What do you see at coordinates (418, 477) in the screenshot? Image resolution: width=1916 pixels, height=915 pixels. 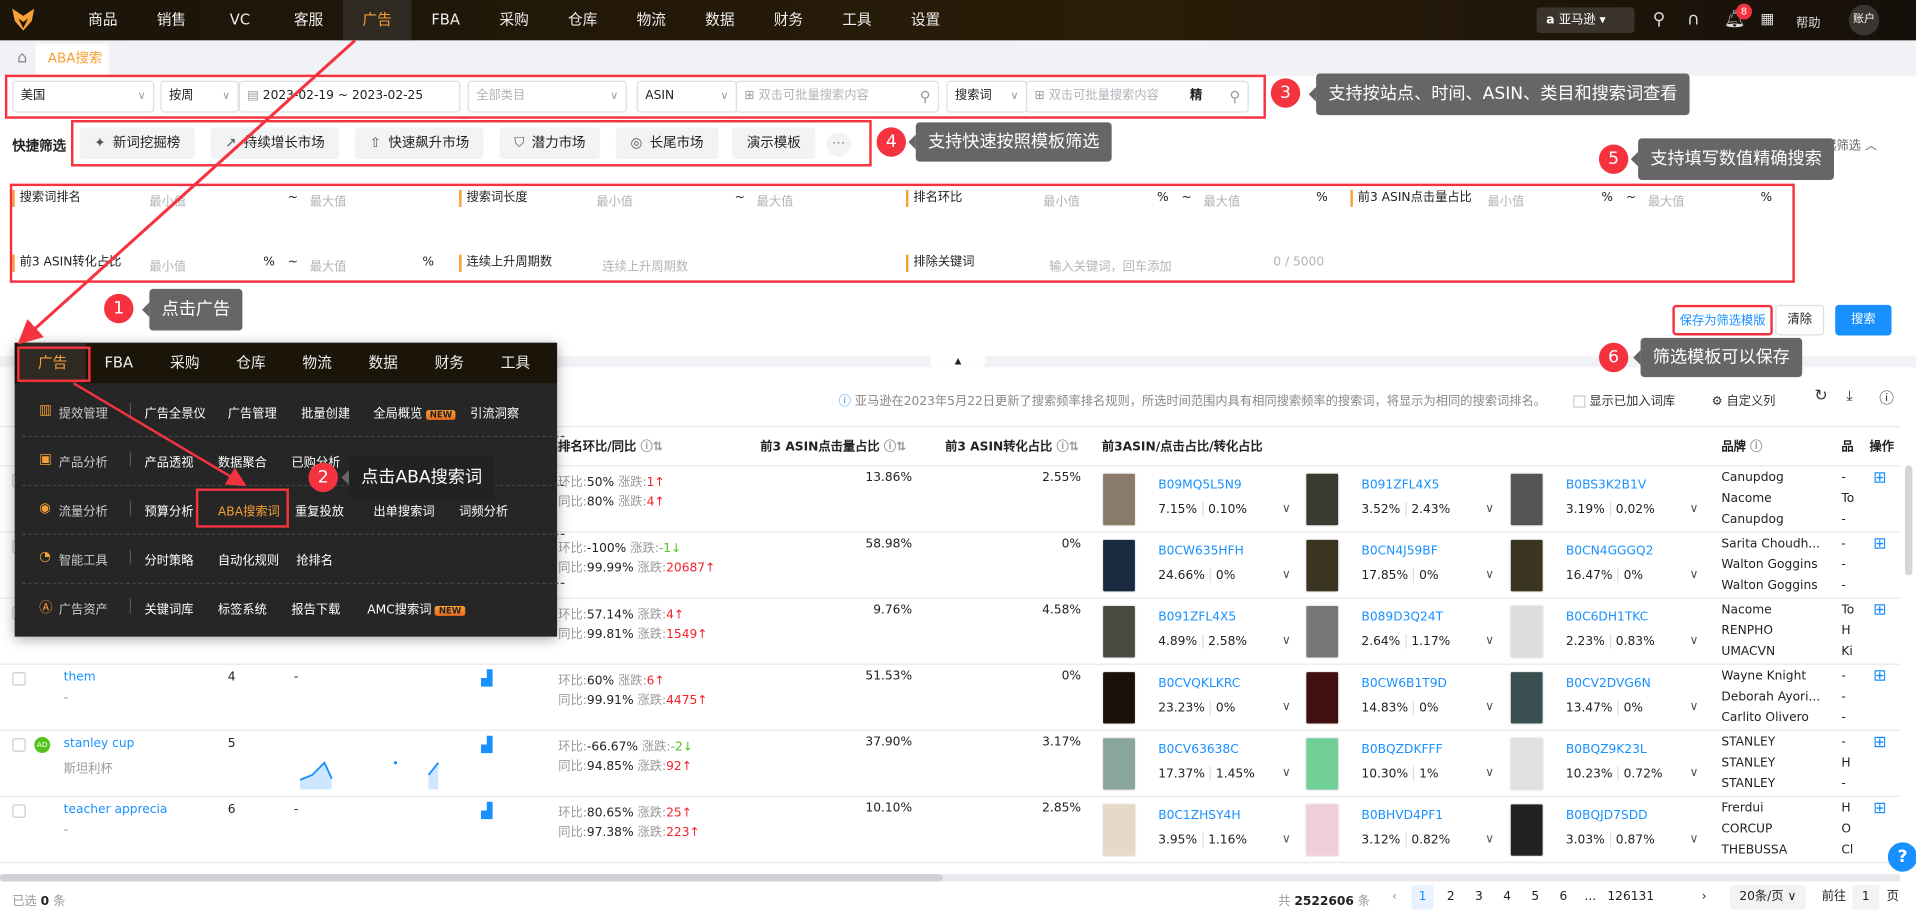 I see `tooltip-step-2: 点击ABA搜索词` at bounding box center [418, 477].